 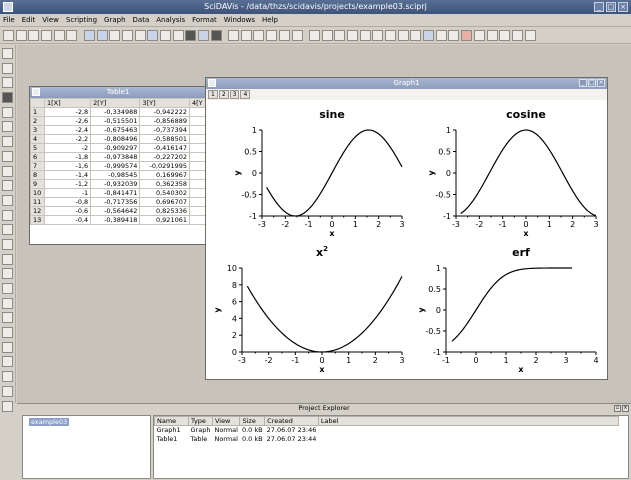 I want to click on column-header: 4[Y, so click(x=197, y=103).